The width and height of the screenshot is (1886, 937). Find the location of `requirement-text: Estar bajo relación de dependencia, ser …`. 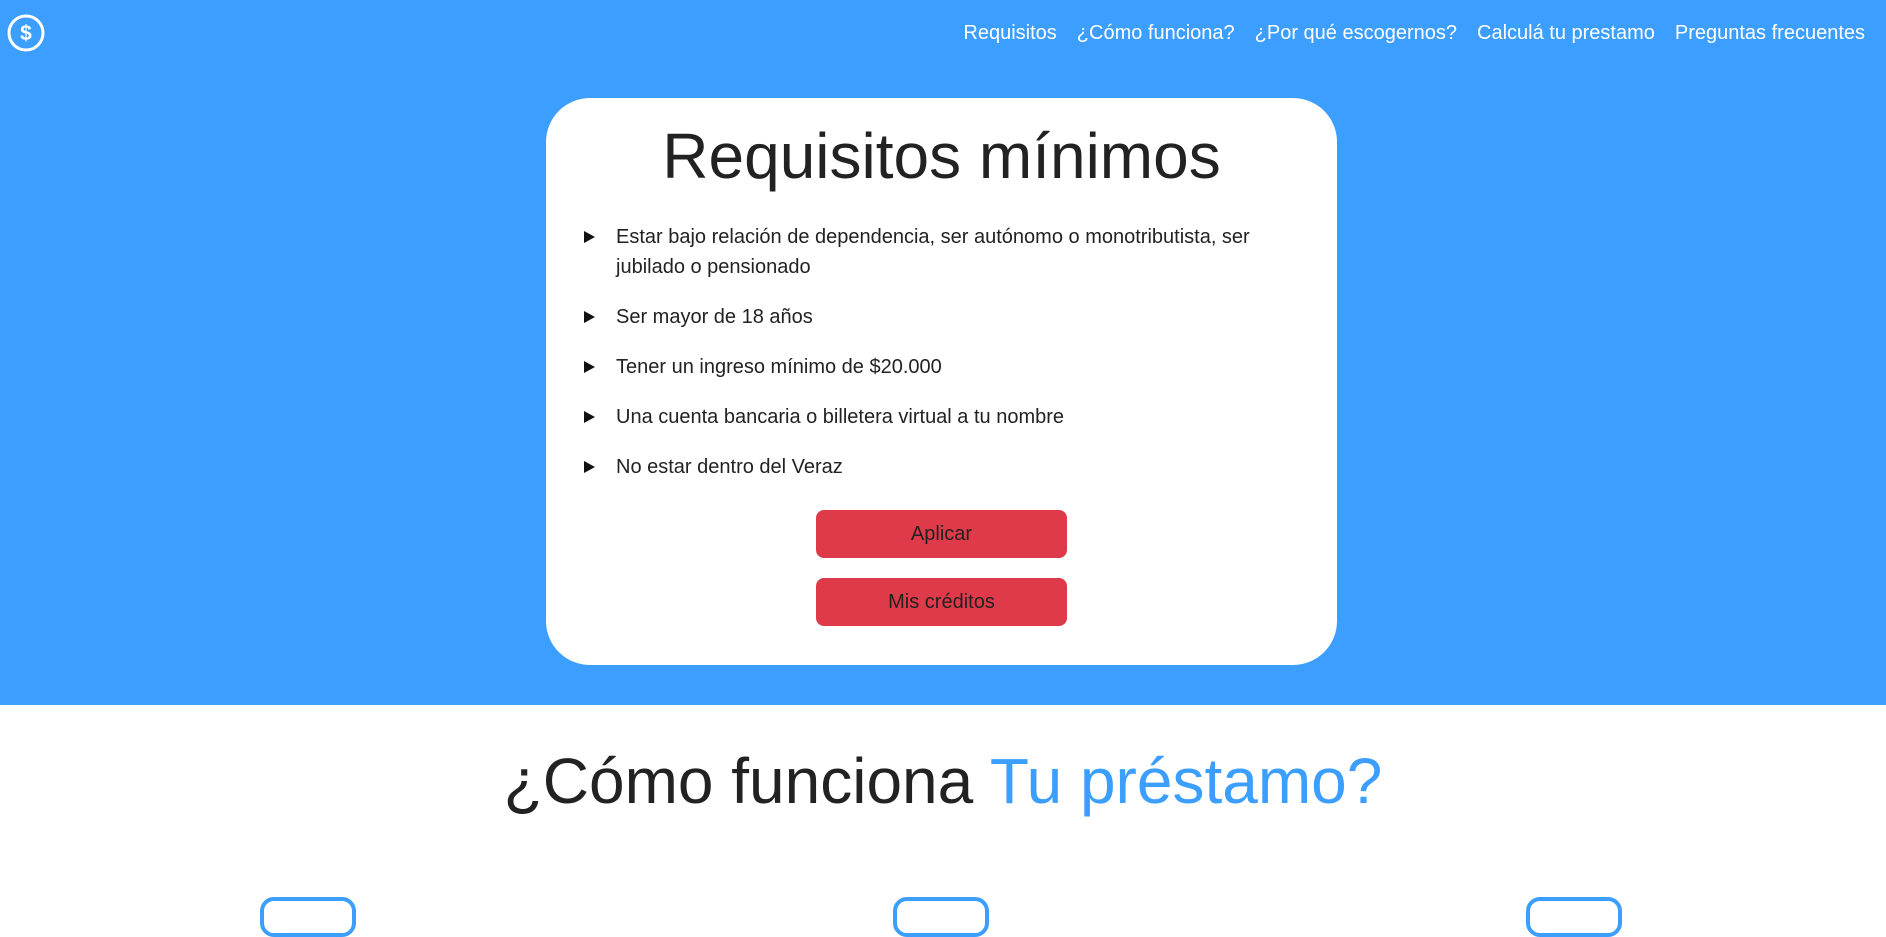

requirement-text: Estar bajo relación de dependencia, ser … is located at coordinates (933, 252).